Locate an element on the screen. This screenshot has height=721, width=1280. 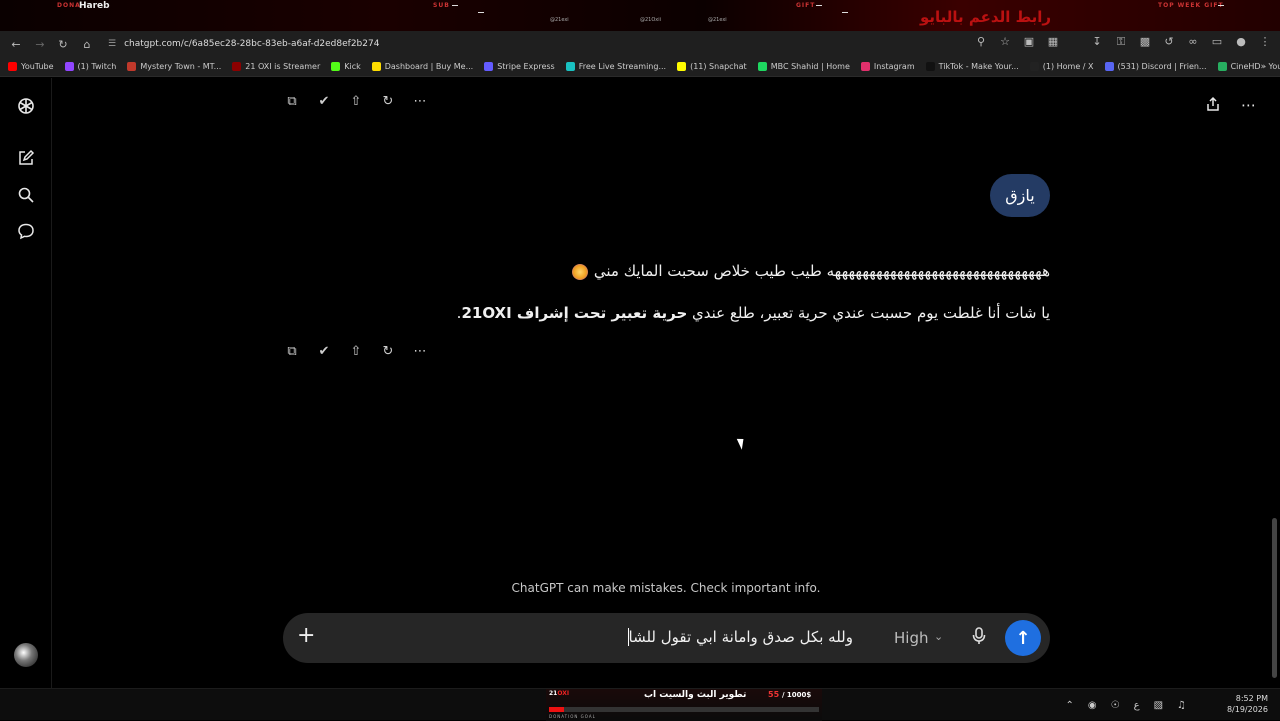
link-icon: ∞ is located at coordinates (1193, 42).